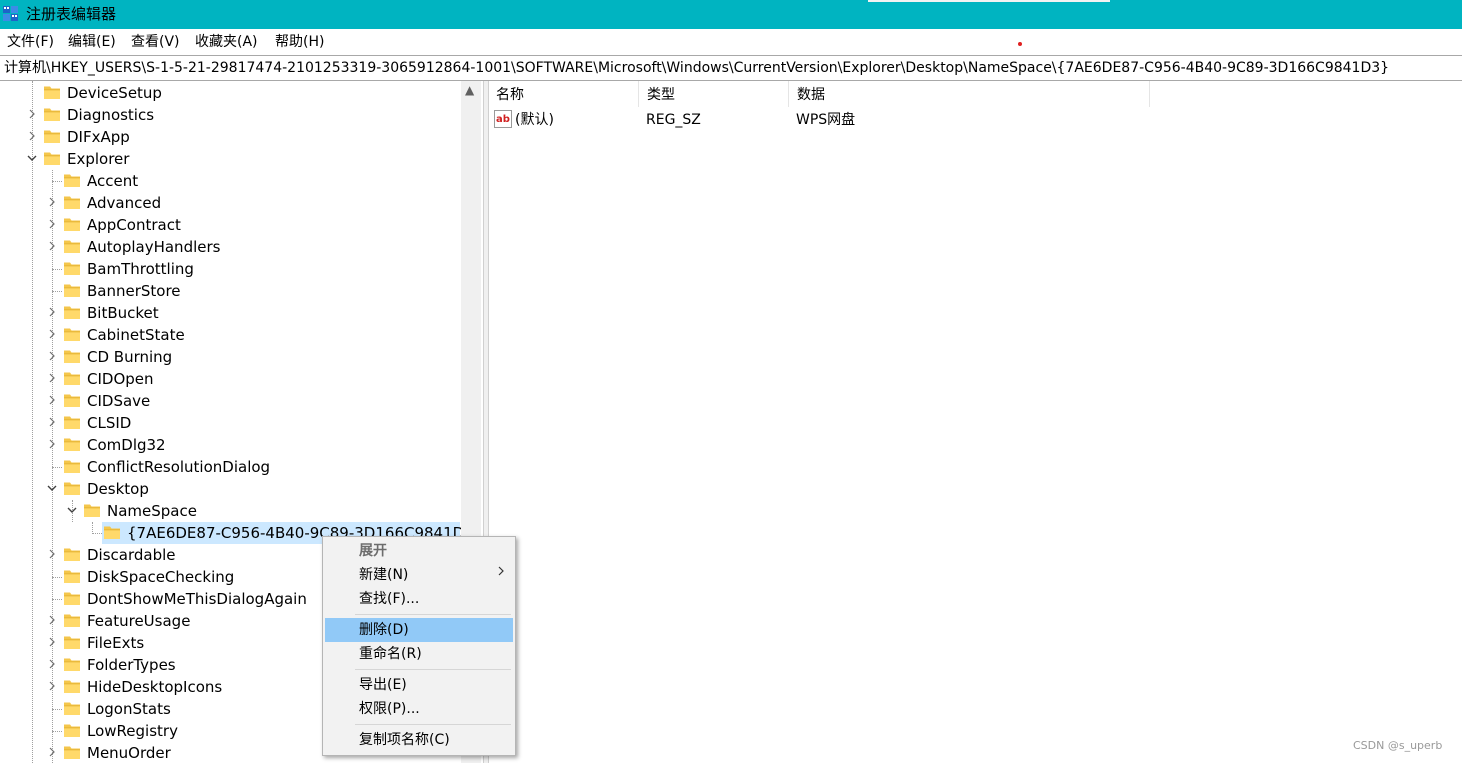  What do you see at coordinates (230, 511) in the screenshot?
I see `tree-item: NameSpace` at bounding box center [230, 511].